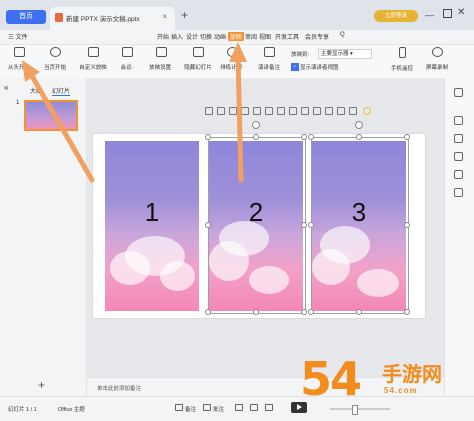  Describe the element at coordinates (238, 112) in the screenshot. I see `arrow-to-slideshow-tab` at that location.